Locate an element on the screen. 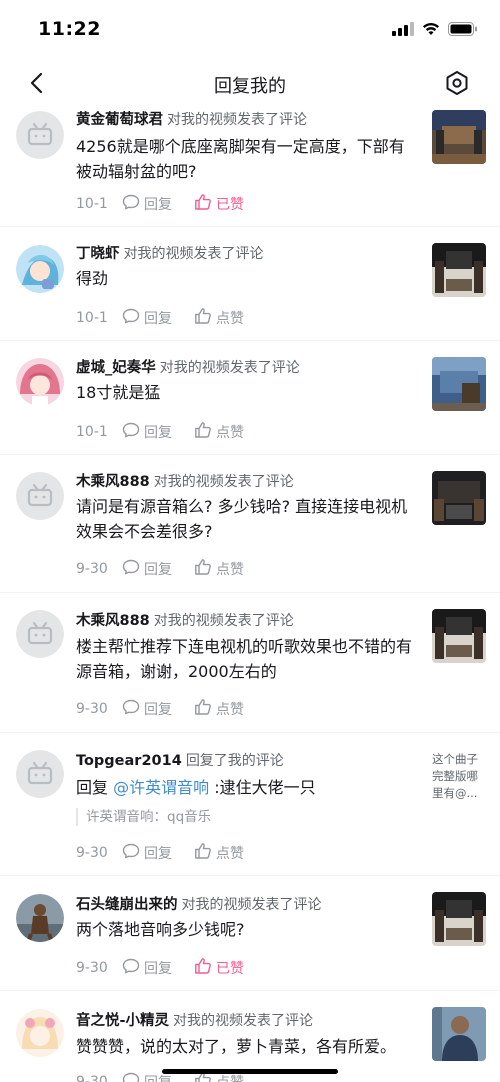 The width and height of the screenshot is (500, 1082). settings-button is located at coordinates (457, 85).